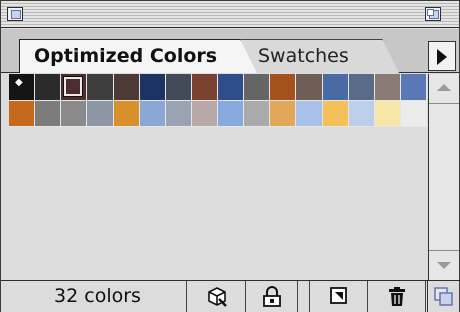 This screenshot has height=312, width=460. I want to click on lock-color-button, so click(272, 296).